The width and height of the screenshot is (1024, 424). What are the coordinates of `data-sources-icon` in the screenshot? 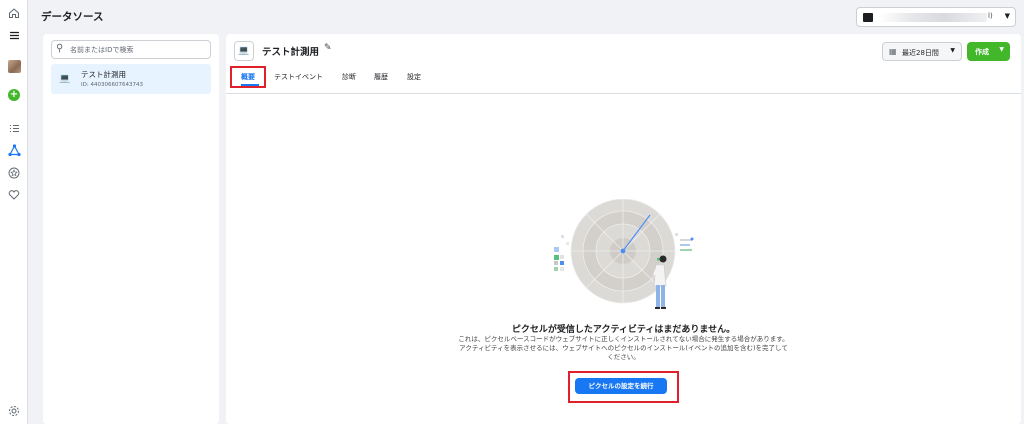 It's located at (14, 150).